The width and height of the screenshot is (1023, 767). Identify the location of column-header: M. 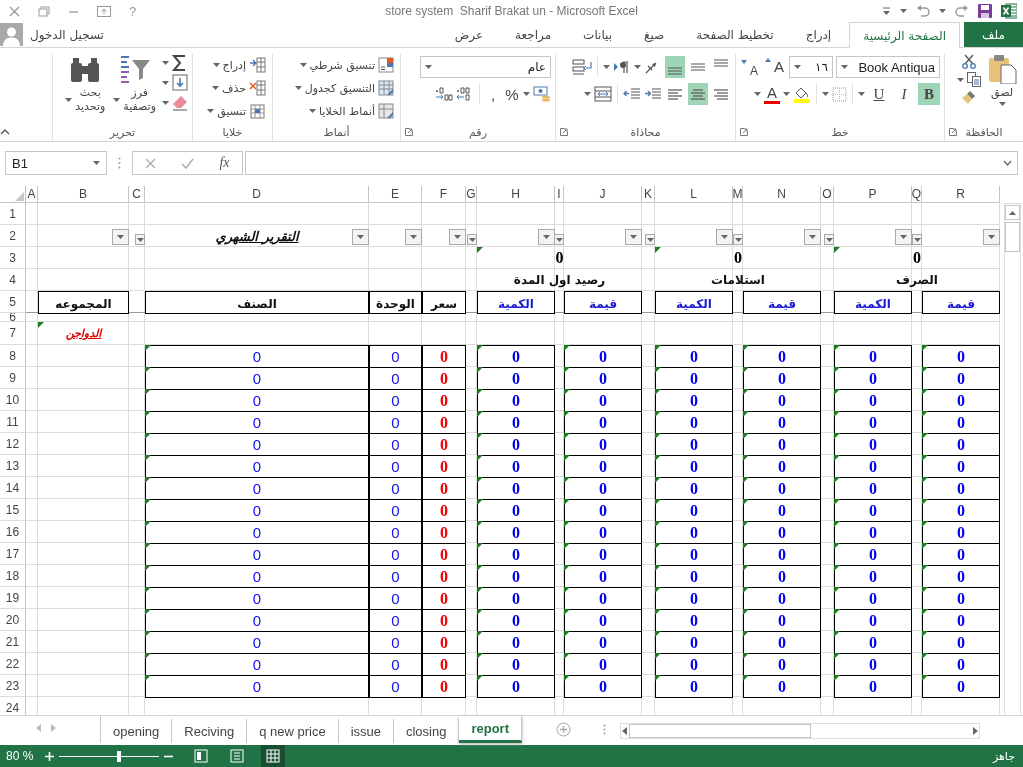
(738, 194).